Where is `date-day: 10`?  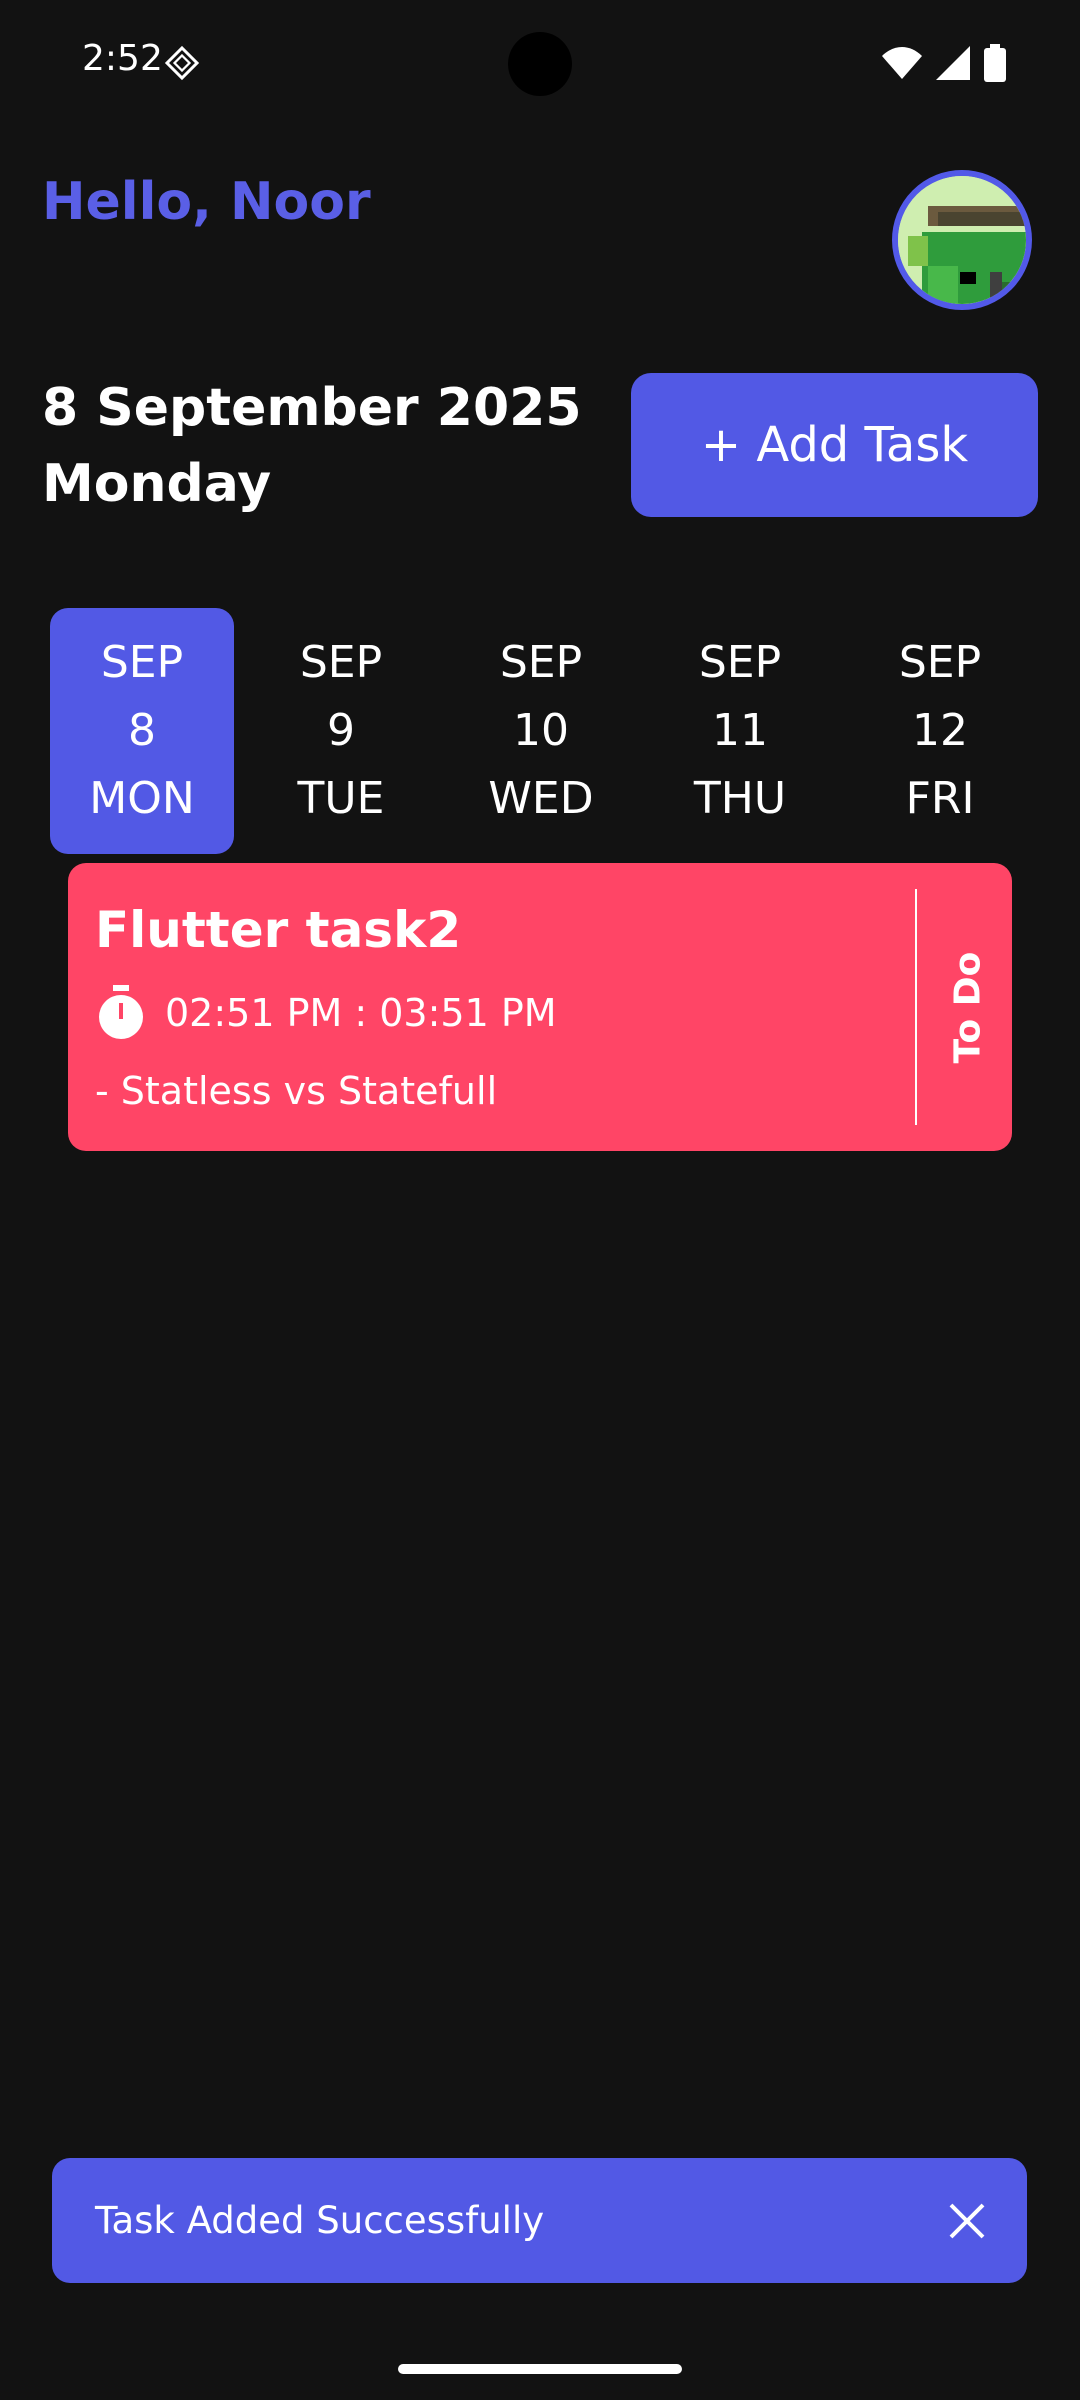
date-day: 10 is located at coordinates (541, 730).